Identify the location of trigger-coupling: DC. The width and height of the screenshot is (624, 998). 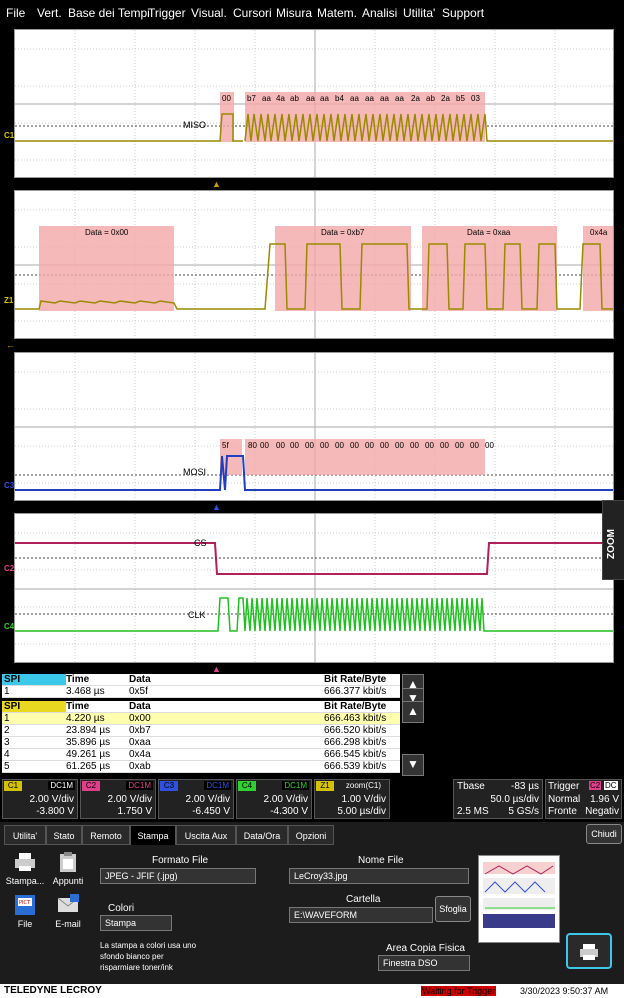
(611, 785).